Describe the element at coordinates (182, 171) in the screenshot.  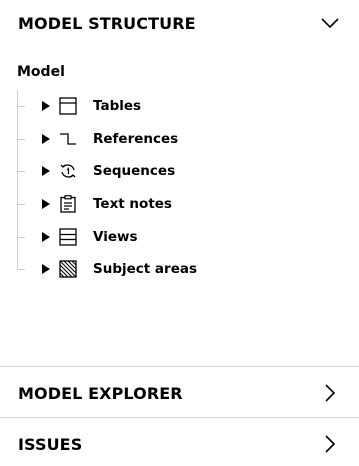
I see `tree-item-sequences: Sequences` at that location.